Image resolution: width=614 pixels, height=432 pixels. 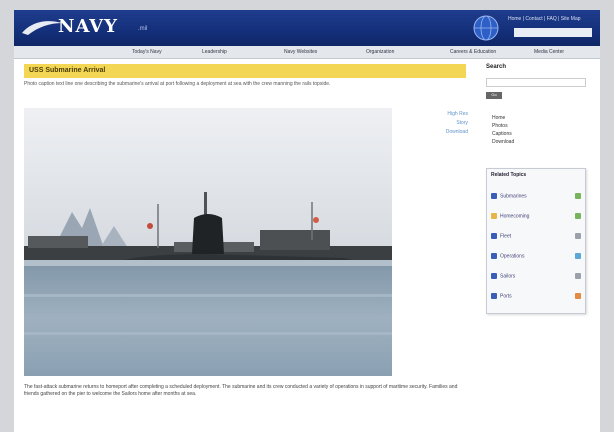 What do you see at coordinates (503, 142) in the screenshot?
I see `right-link-download: Download` at bounding box center [503, 142].